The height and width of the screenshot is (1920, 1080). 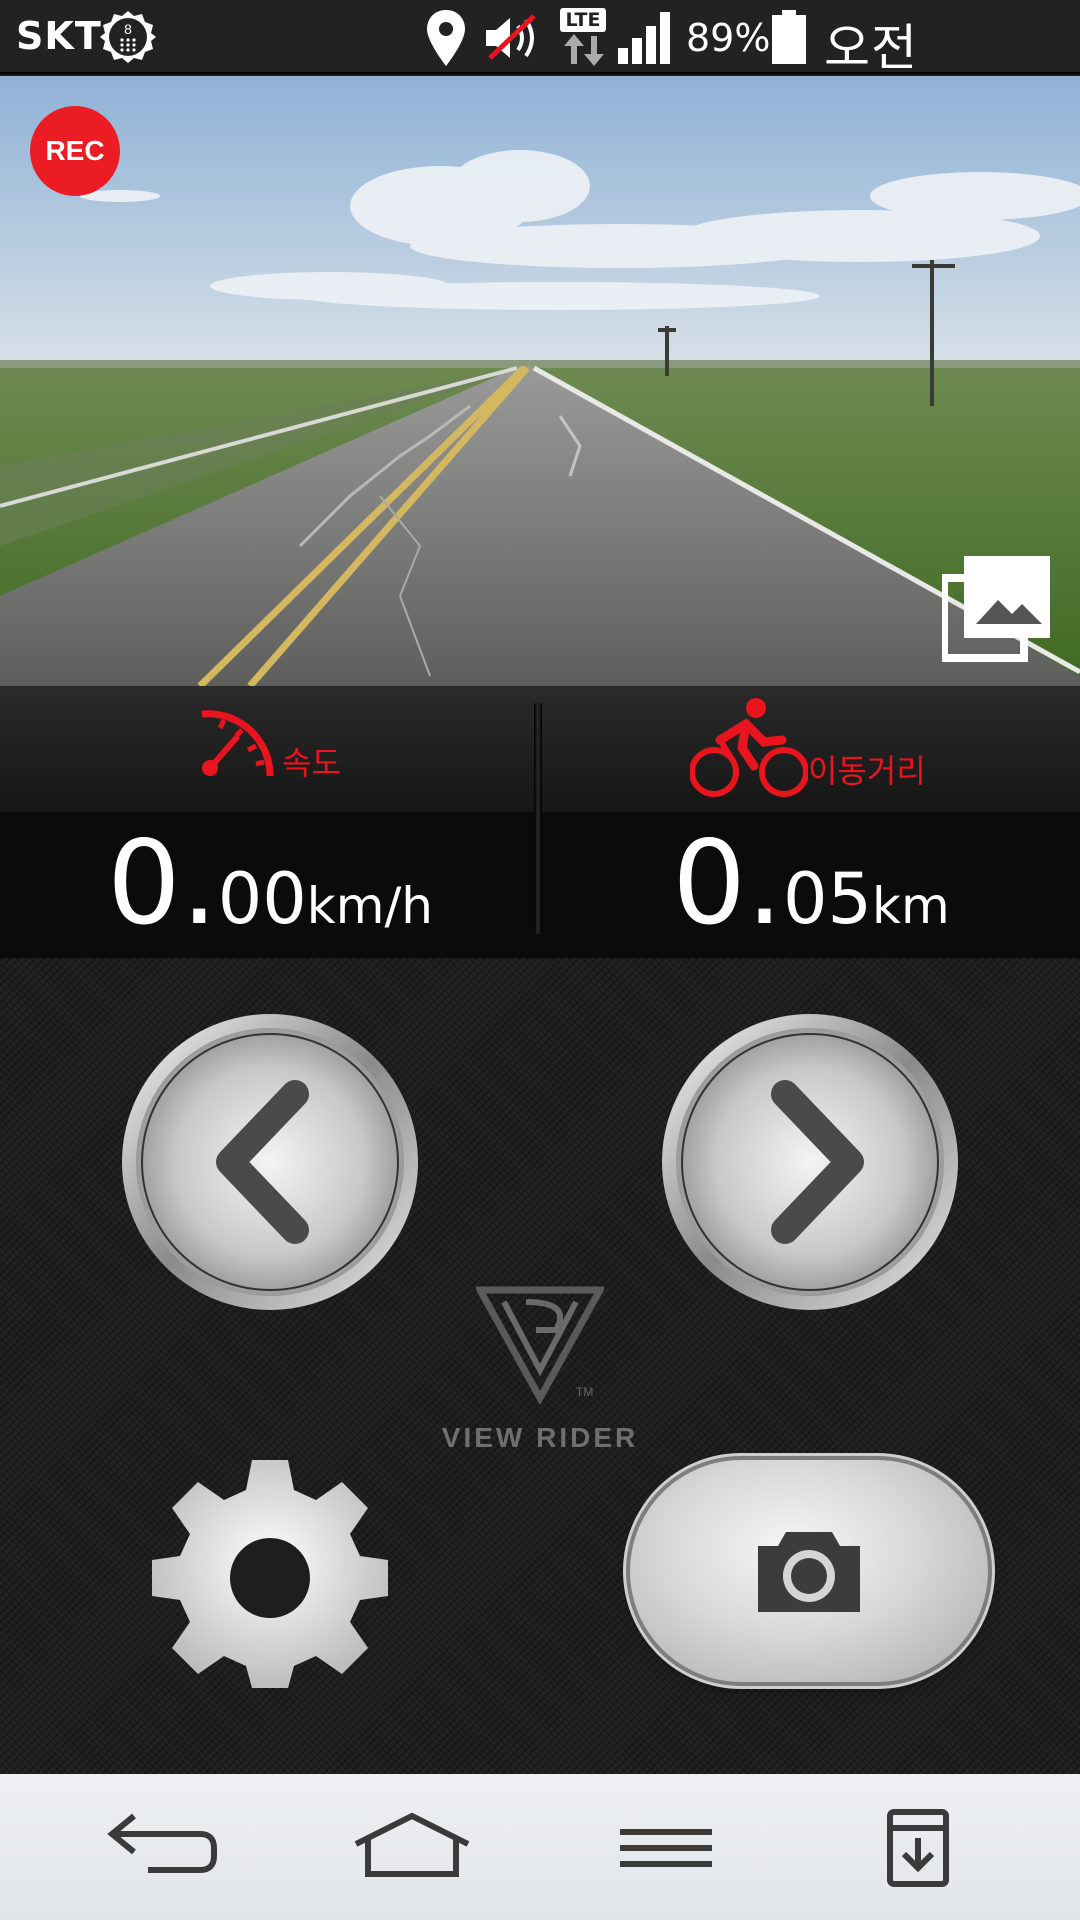 I want to click on speed-value: 0.00km/h, so click(x=270, y=883).